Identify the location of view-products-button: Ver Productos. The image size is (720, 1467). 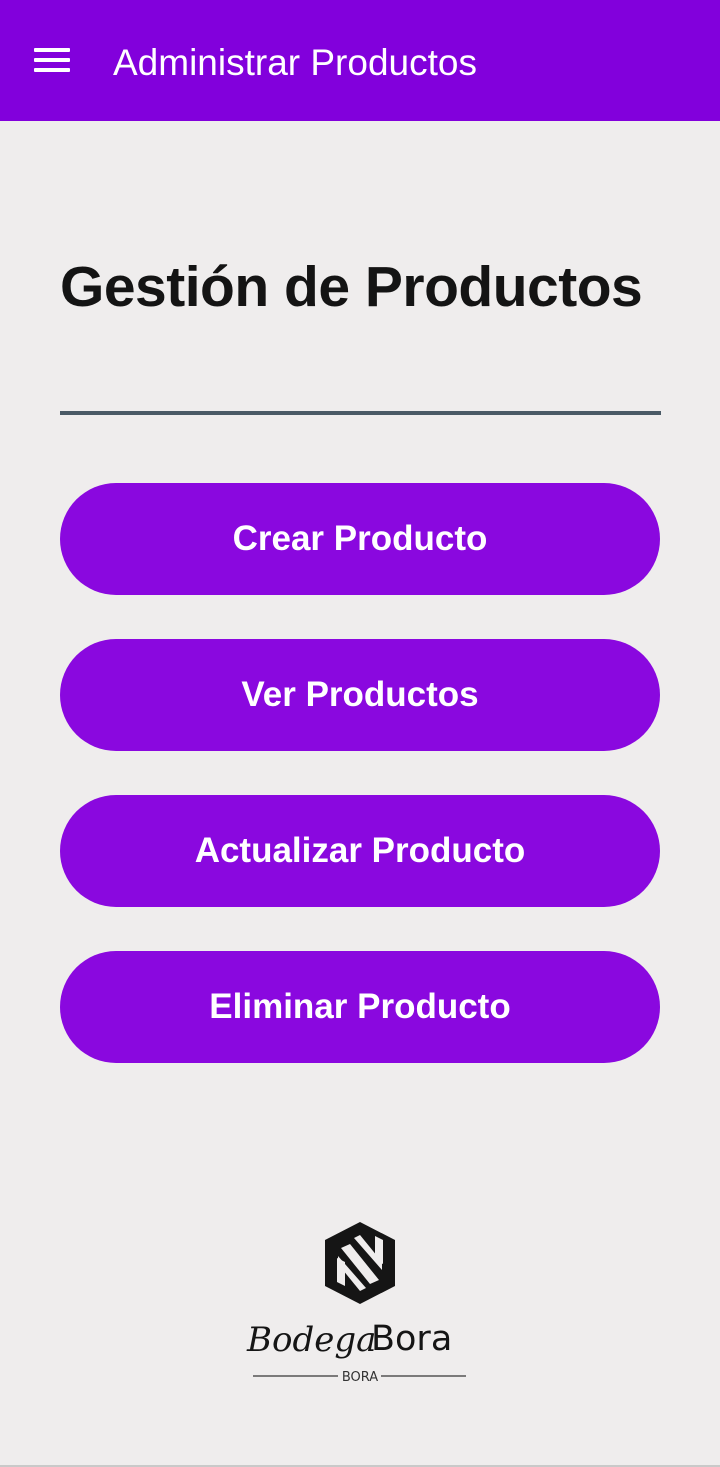
(360, 695).